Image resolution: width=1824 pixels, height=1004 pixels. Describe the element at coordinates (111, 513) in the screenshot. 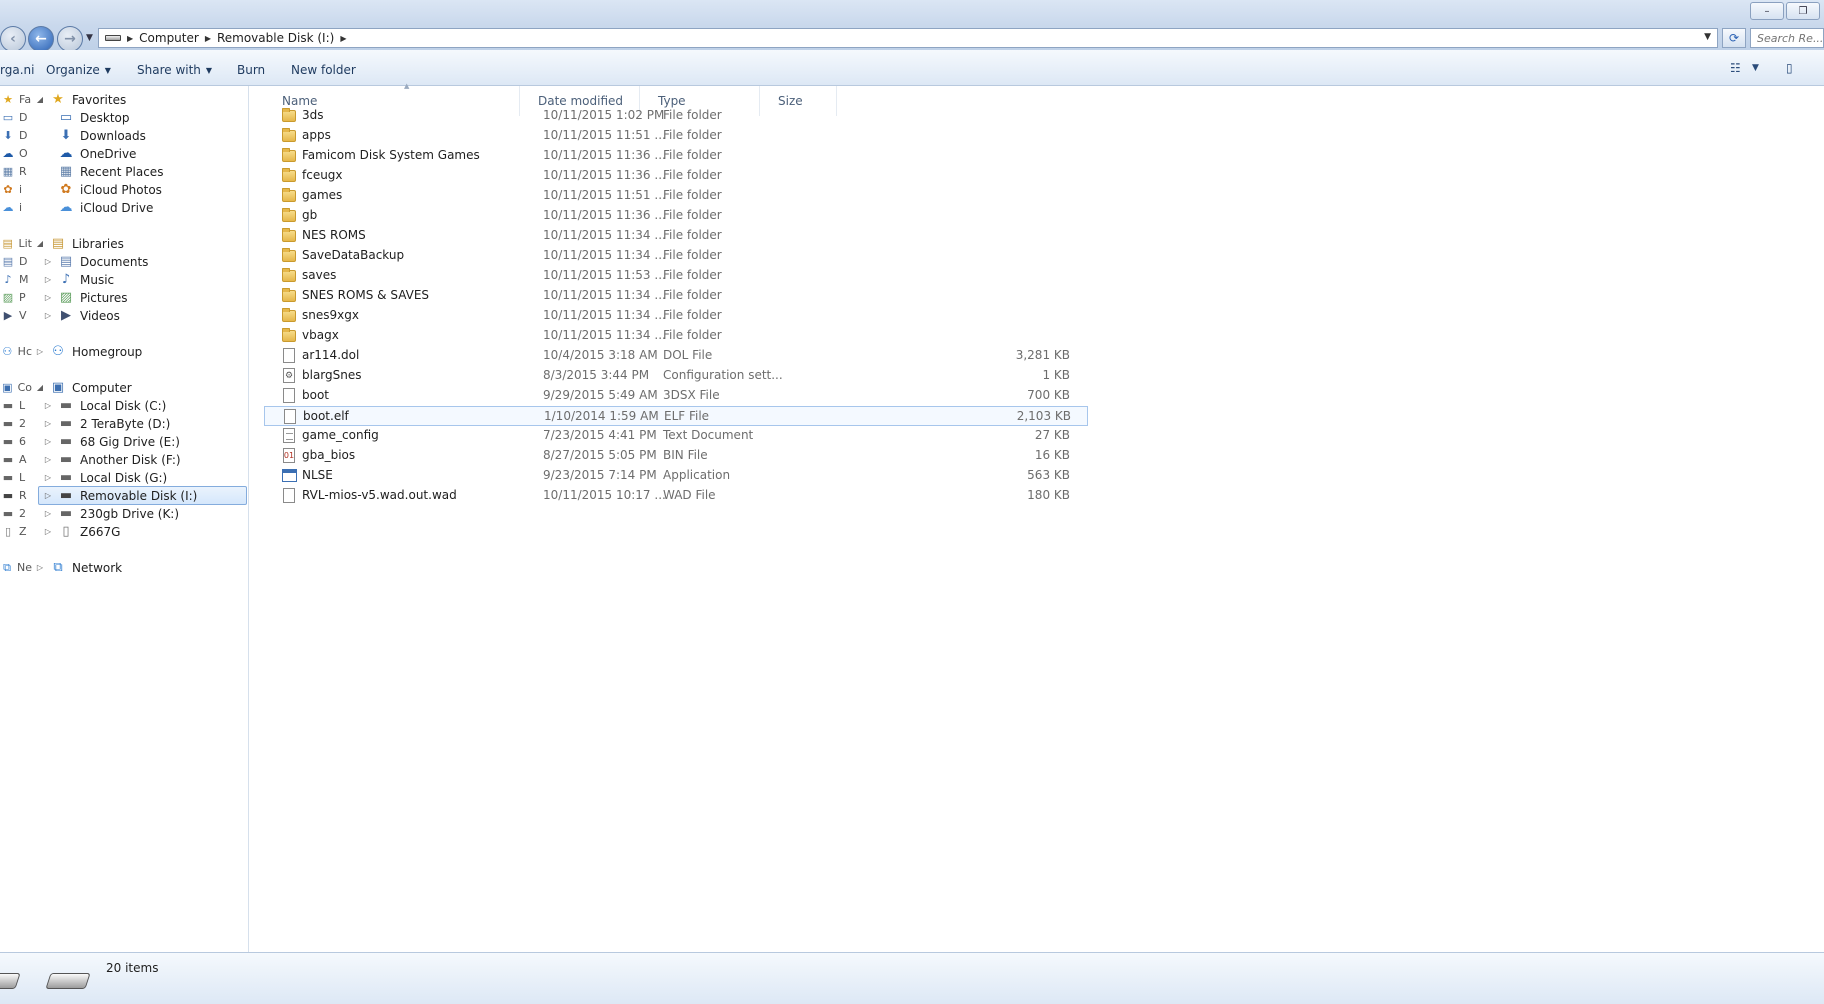

I see `nav-item-computer-6: ▷ ▬ 230gb Drive (K:)` at that location.